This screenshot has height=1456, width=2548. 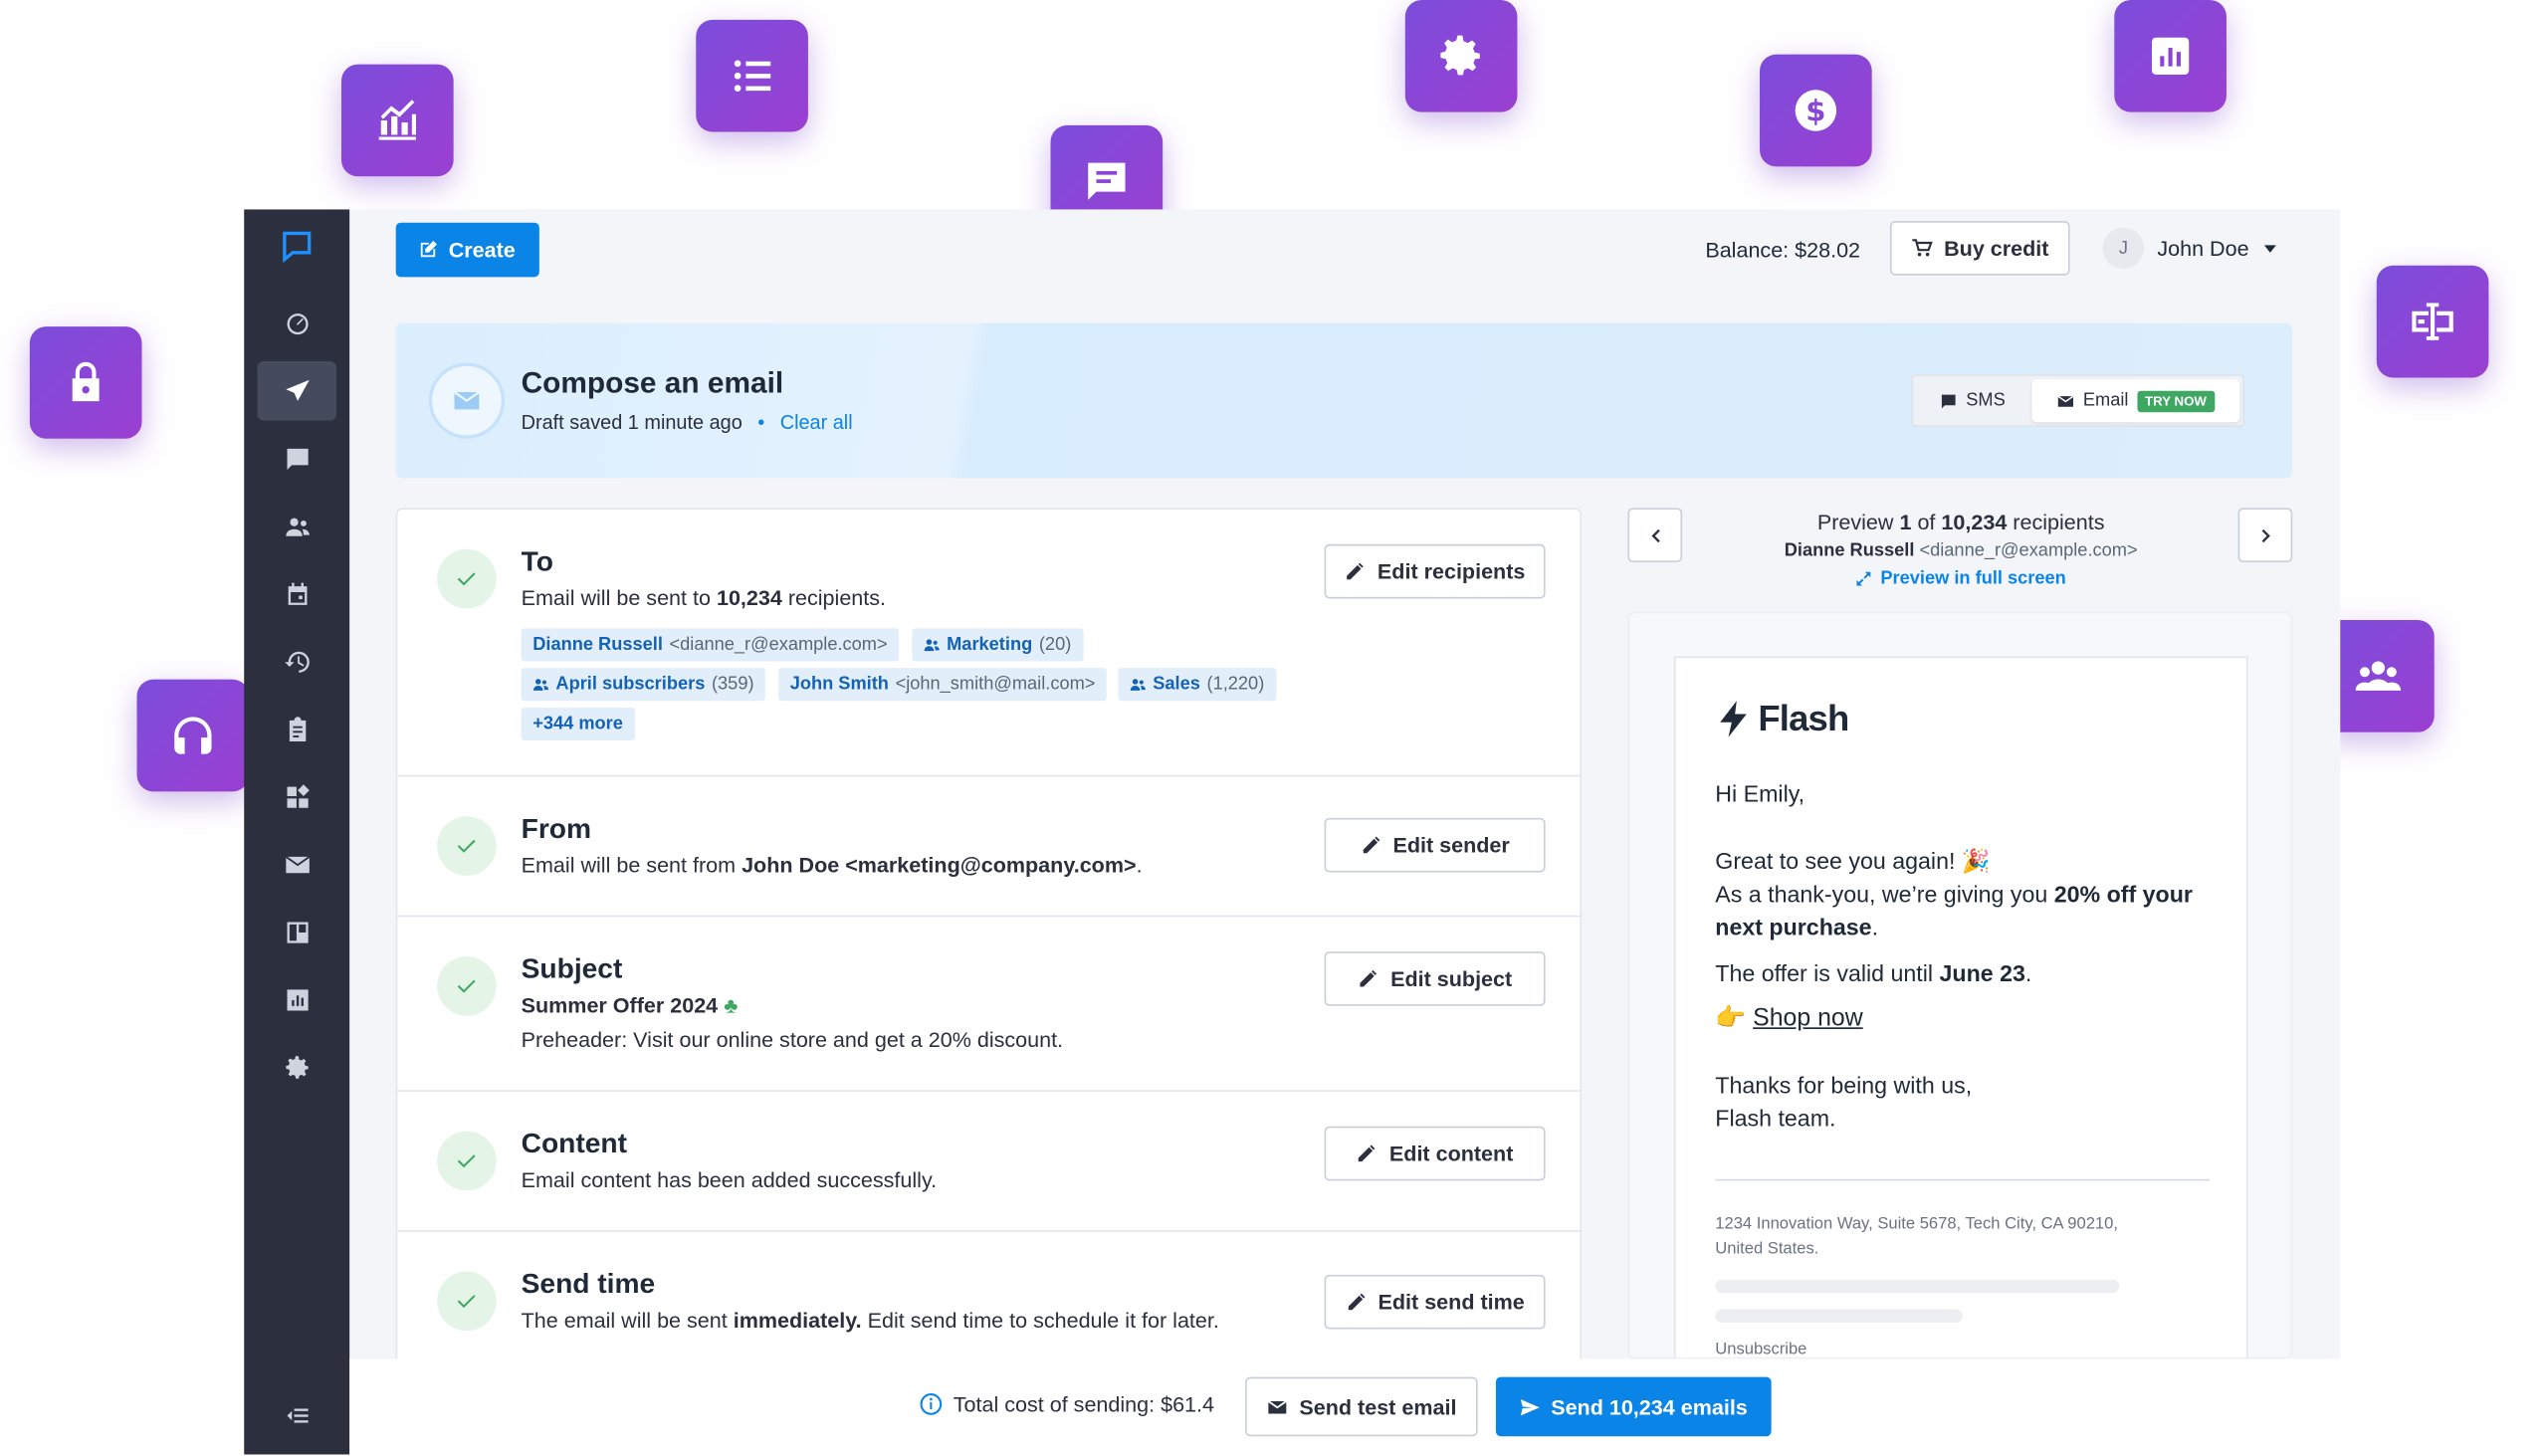 I want to click on to-title: To, so click(x=537, y=561).